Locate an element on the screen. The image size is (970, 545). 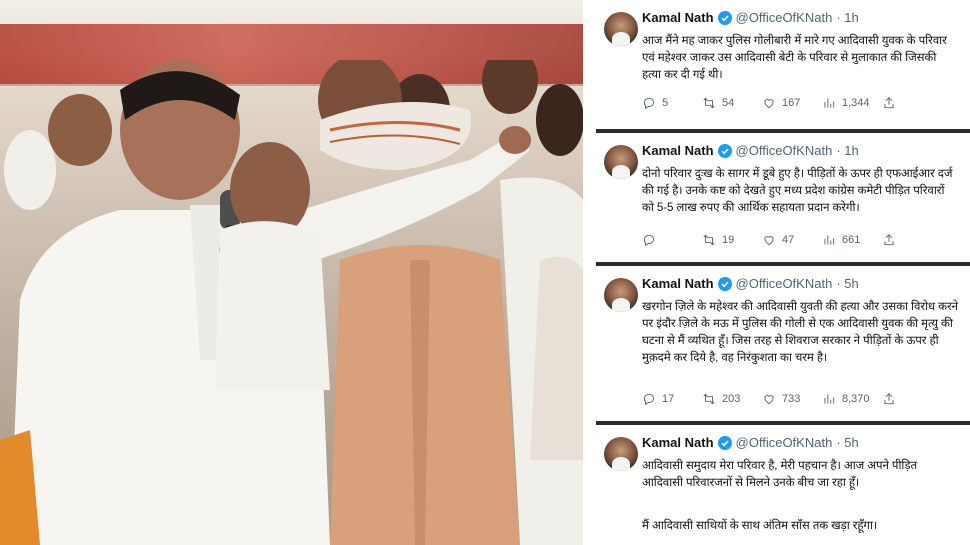
reply-button is located at coordinates (672, 240).